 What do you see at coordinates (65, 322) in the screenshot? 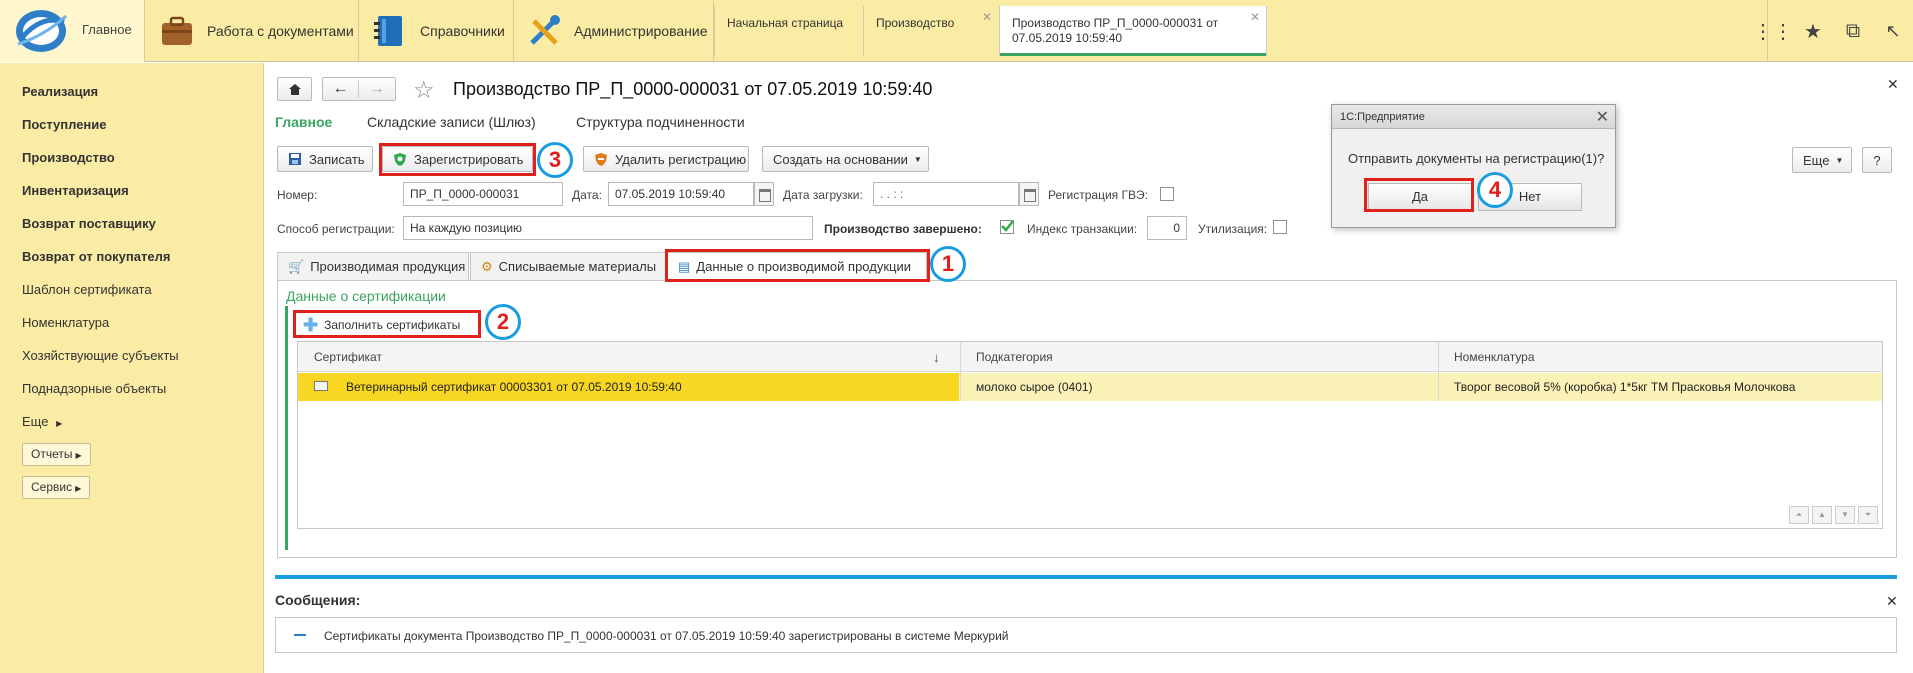
I see `sidebar-item-nomenclature: Номенклатура` at bounding box center [65, 322].